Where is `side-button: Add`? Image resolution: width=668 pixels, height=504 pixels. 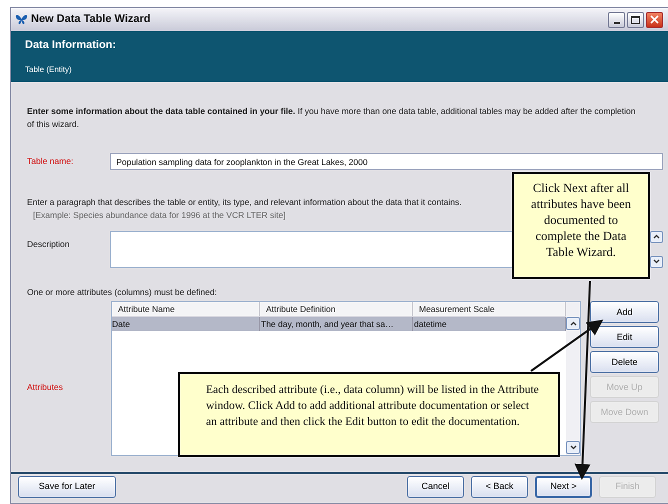
side-button: Add is located at coordinates (624, 312).